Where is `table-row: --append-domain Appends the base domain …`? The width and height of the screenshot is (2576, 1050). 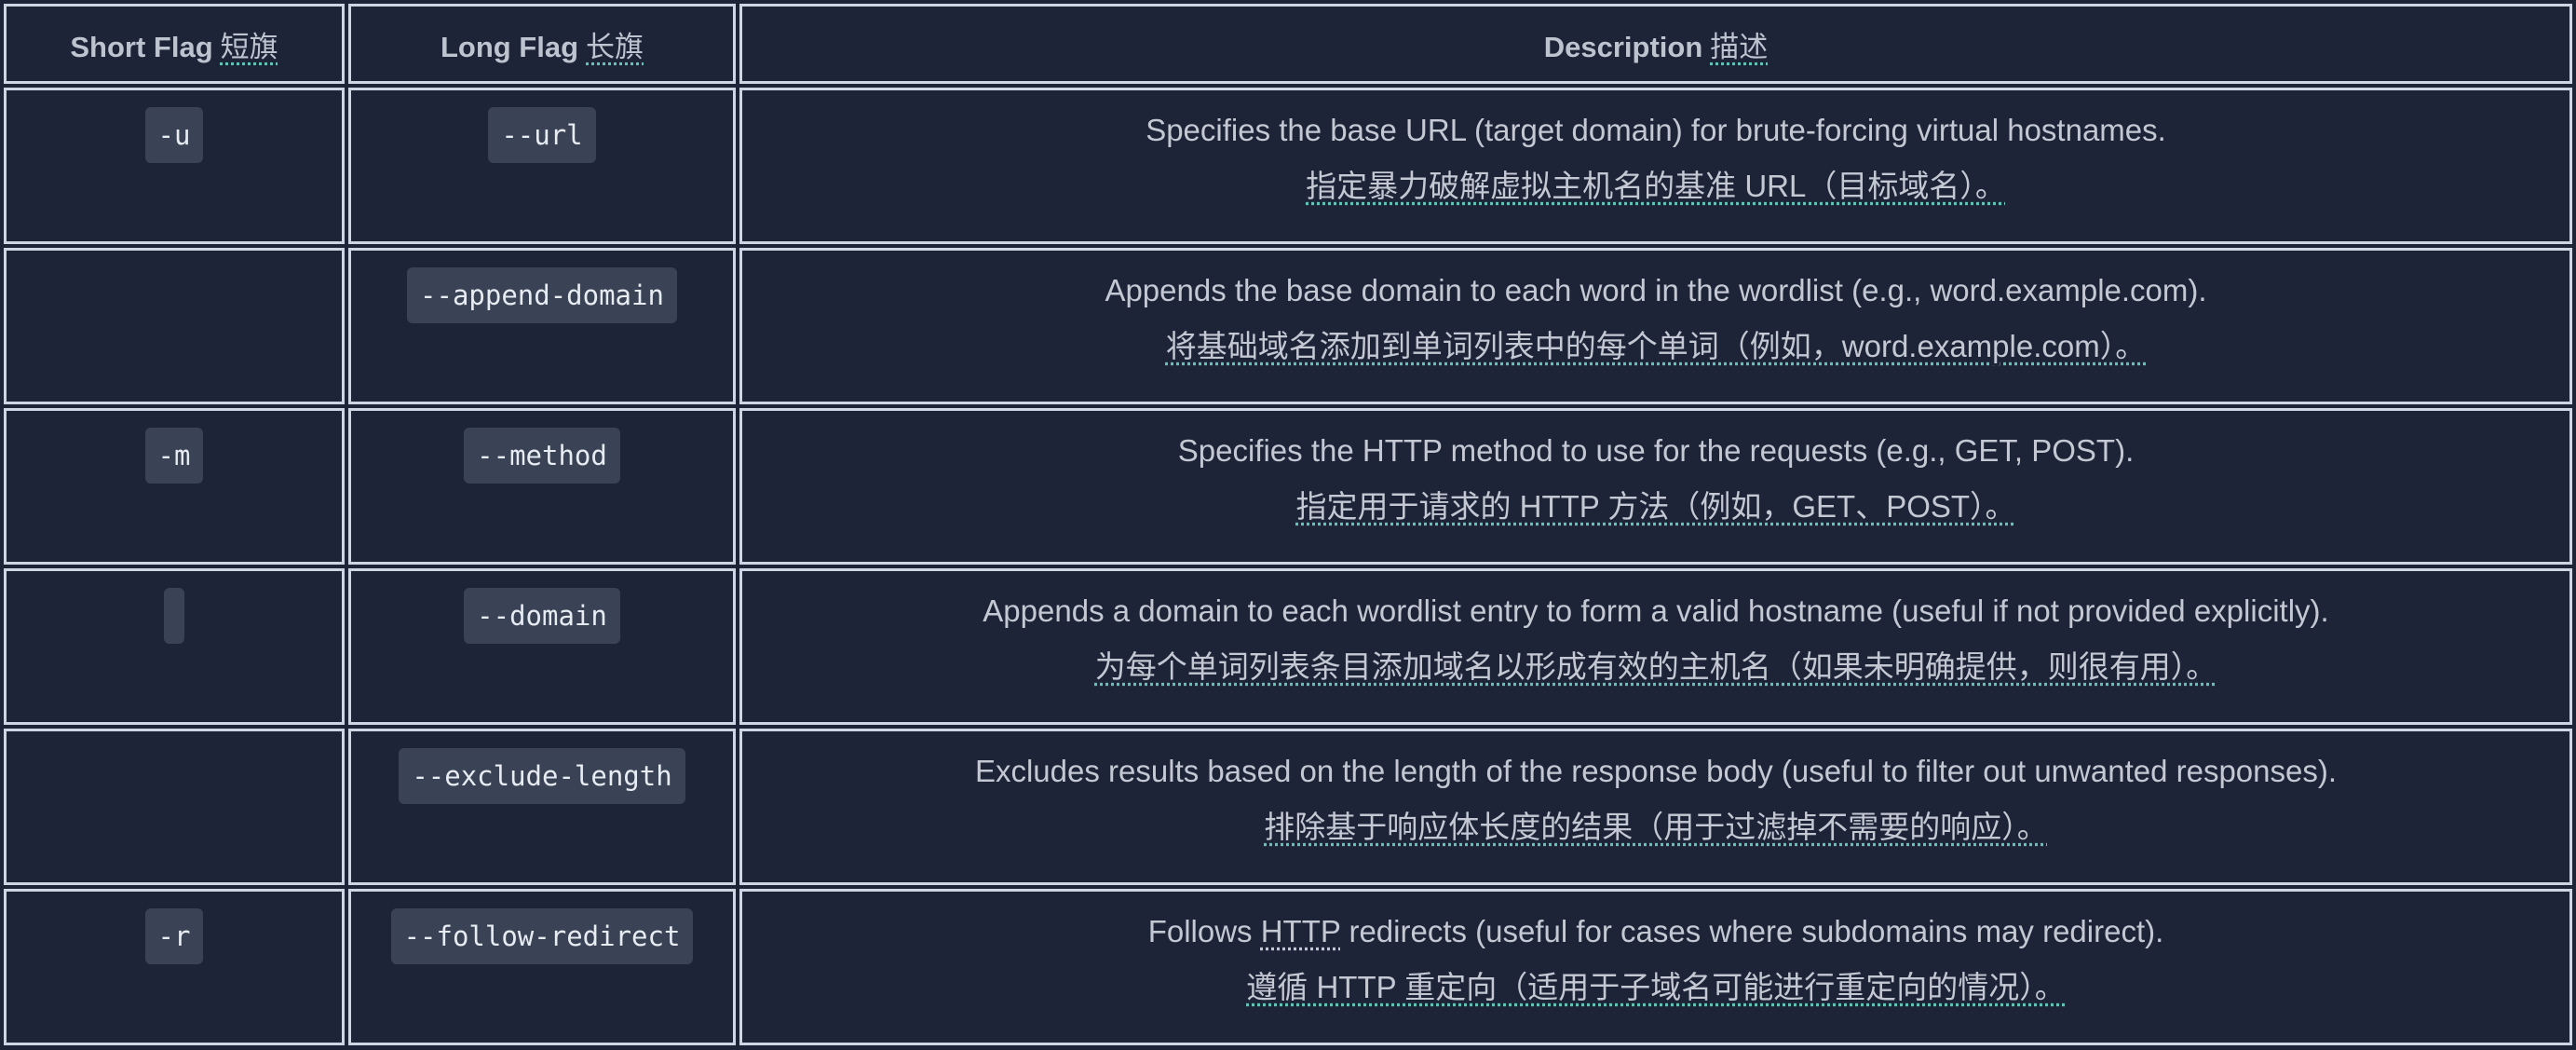 table-row: --append-domain Appends the base domain … is located at coordinates (1288, 326).